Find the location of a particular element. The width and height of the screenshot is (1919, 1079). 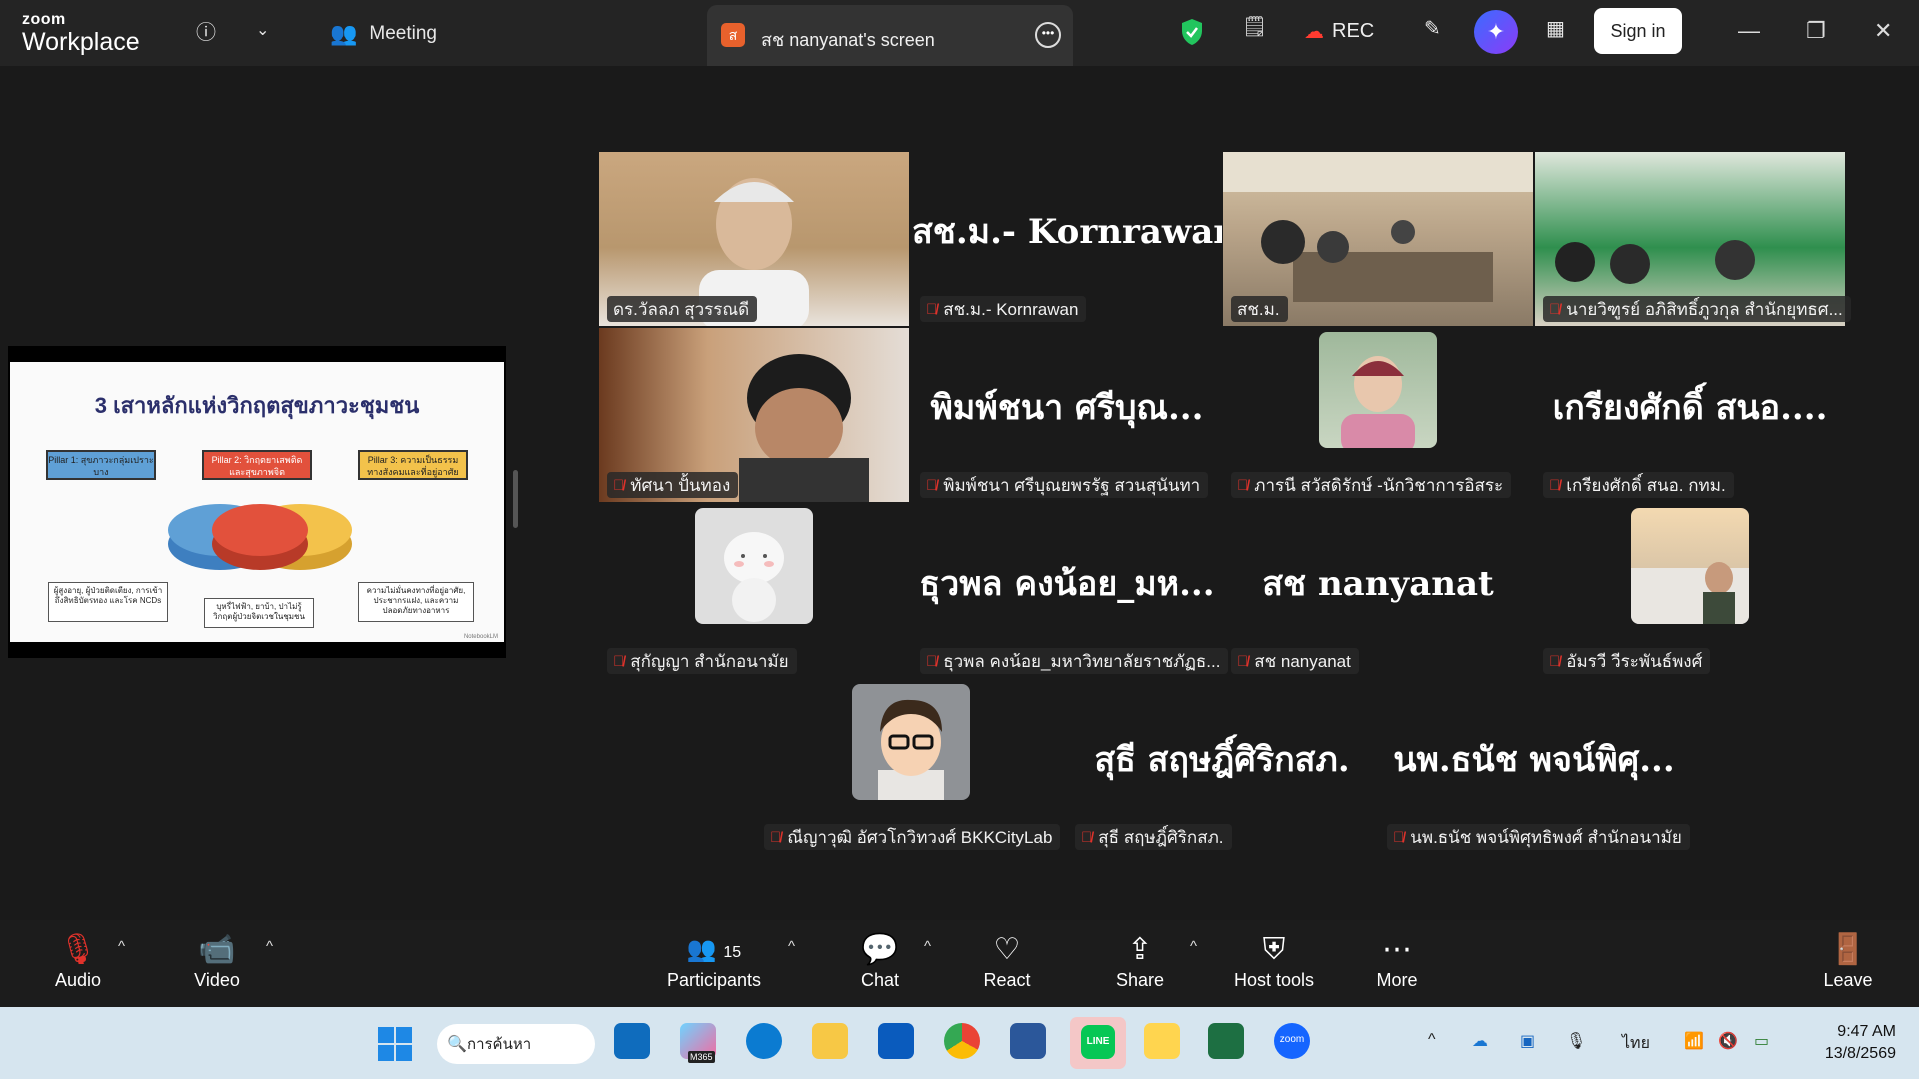

host-tools-button: ⛨ Host tools is located at coordinates (1274, 960).